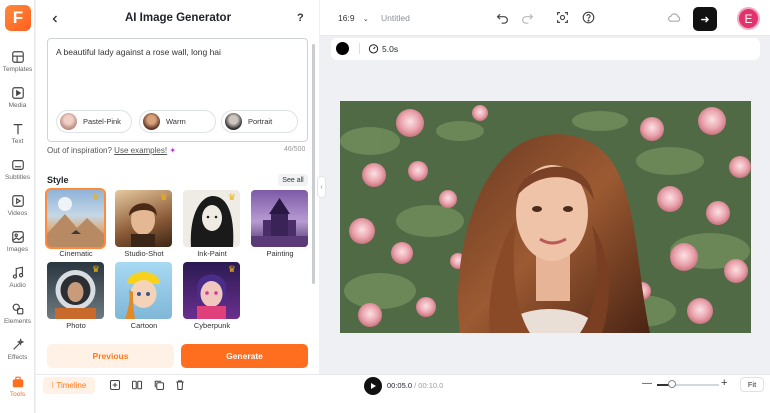 The image size is (770, 413). Describe the element at coordinates (58, 180) in the screenshot. I see `style-heading: Style` at that location.